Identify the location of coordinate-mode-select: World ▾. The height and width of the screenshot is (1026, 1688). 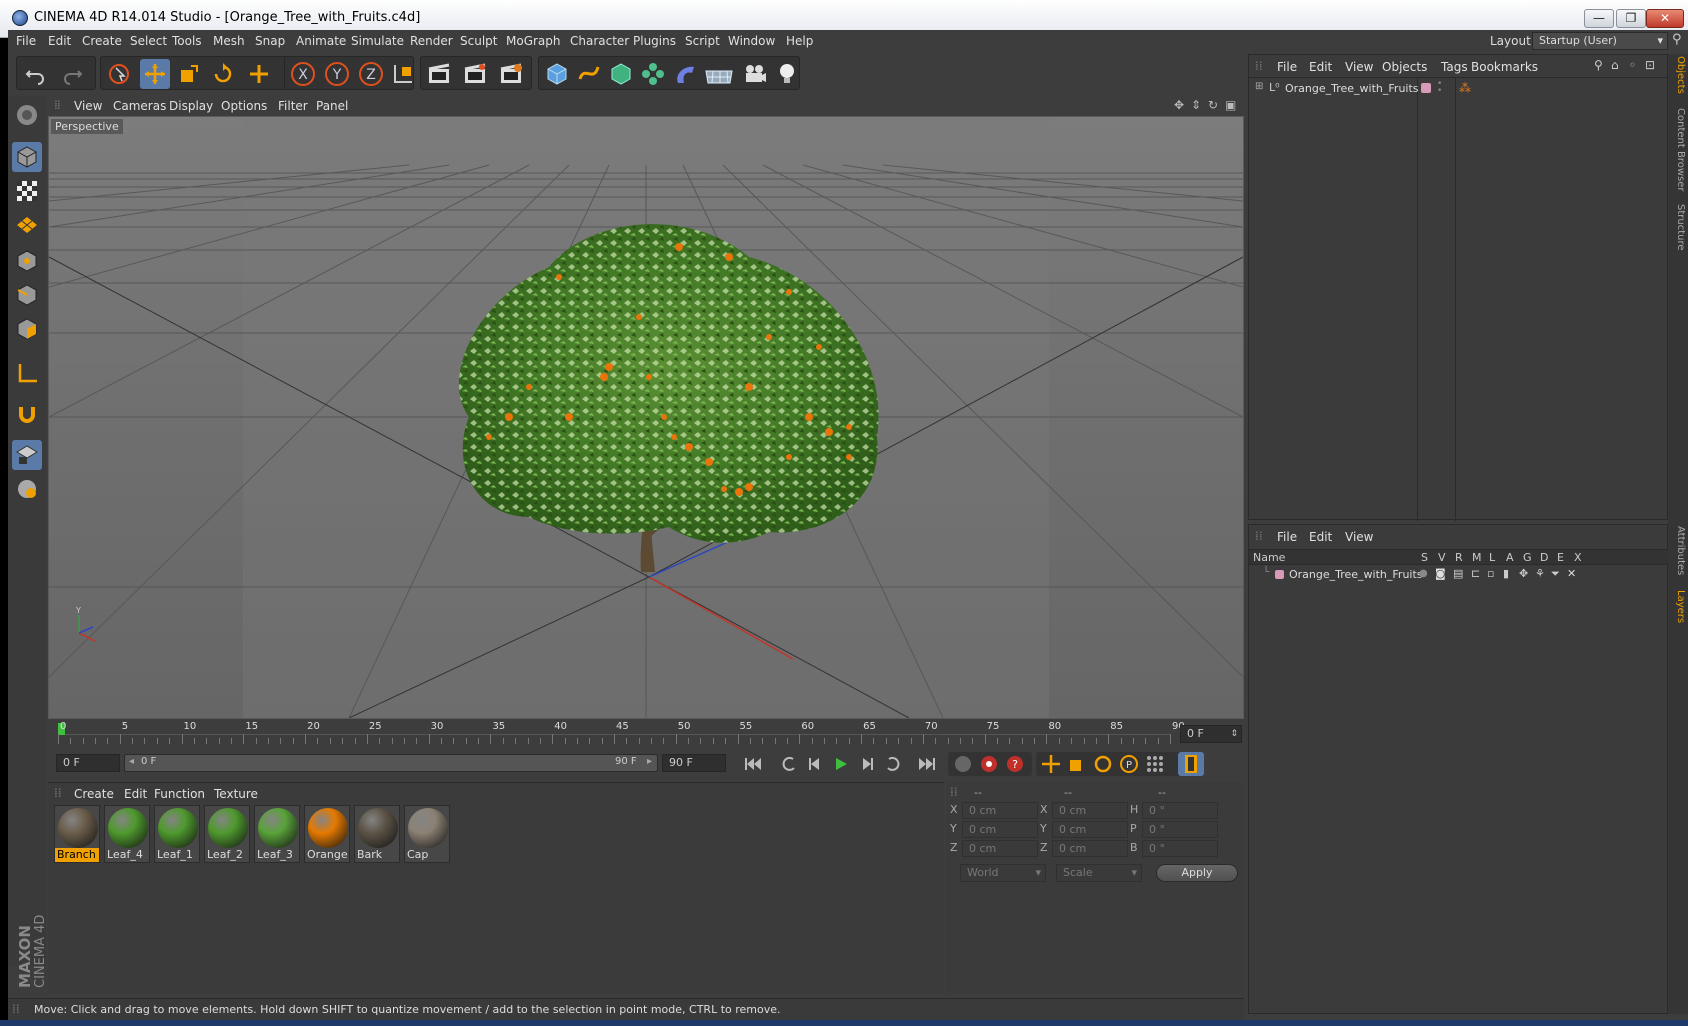
(1003, 873).